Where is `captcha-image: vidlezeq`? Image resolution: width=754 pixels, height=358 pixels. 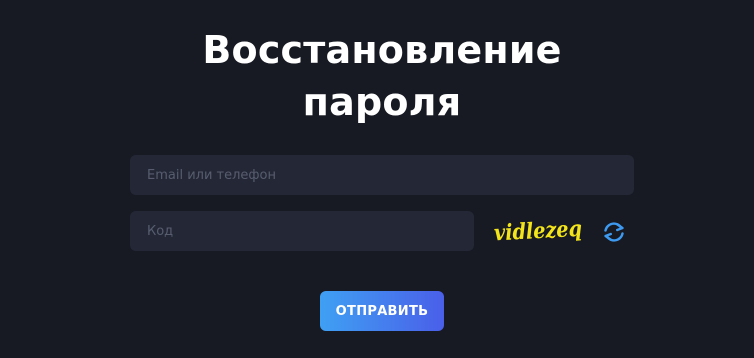 captcha-image: vidlezeq is located at coordinates (537, 231).